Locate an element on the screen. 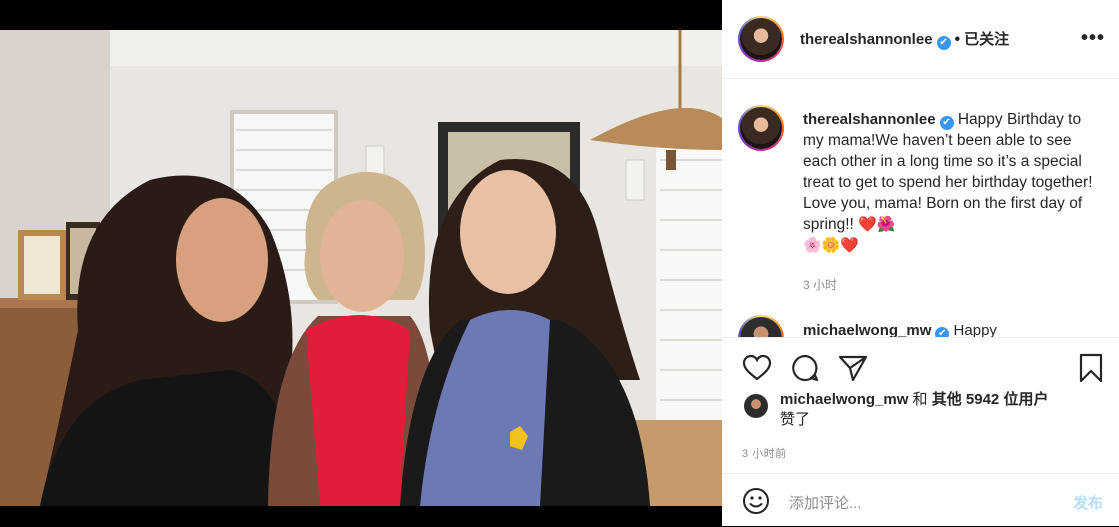 The height and width of the screenshot is (527, 1119). more-options-icon: ••• is located at coordinates (1093, 38).